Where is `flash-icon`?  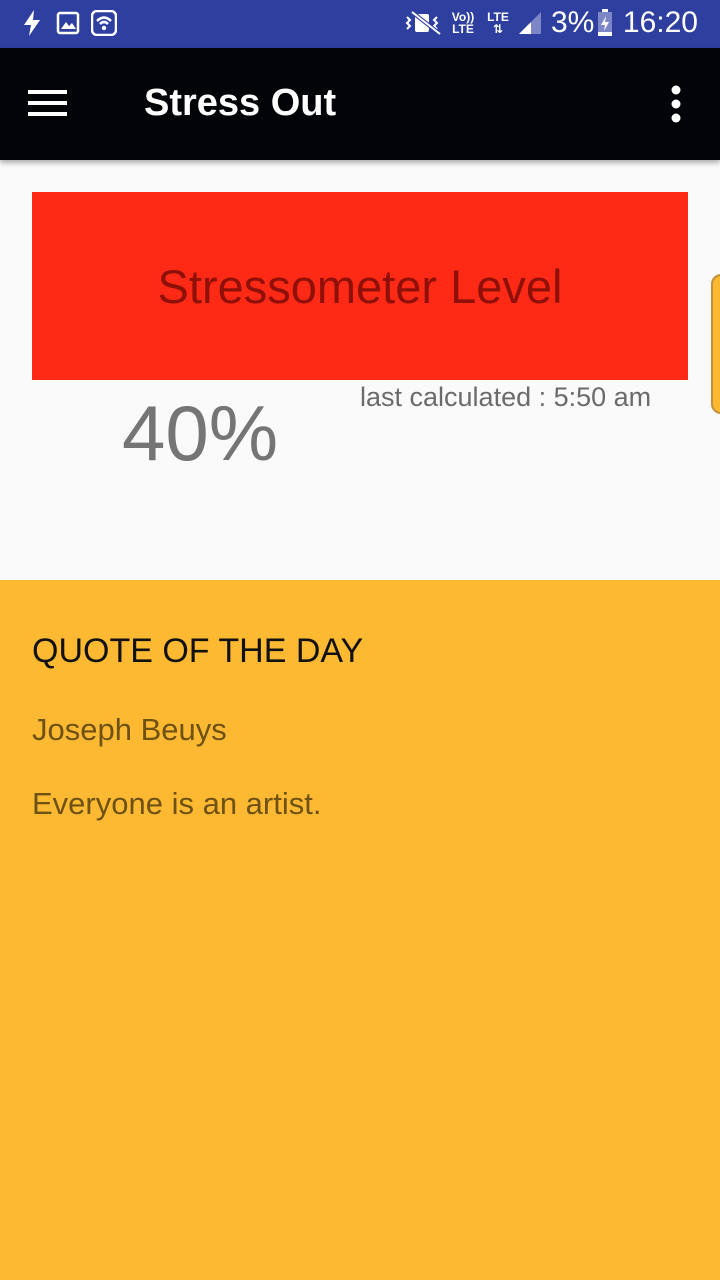 flash-icon is located at coordinates (32, 23).